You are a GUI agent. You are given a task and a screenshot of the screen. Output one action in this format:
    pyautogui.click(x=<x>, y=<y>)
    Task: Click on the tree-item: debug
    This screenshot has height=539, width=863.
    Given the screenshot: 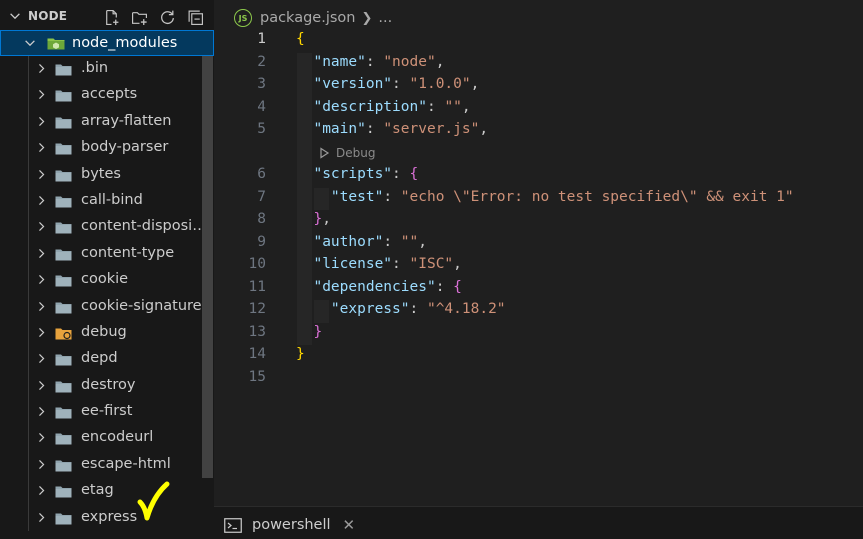 What is the action you would take?
    pyautogui.click(x=100, y=333)
    